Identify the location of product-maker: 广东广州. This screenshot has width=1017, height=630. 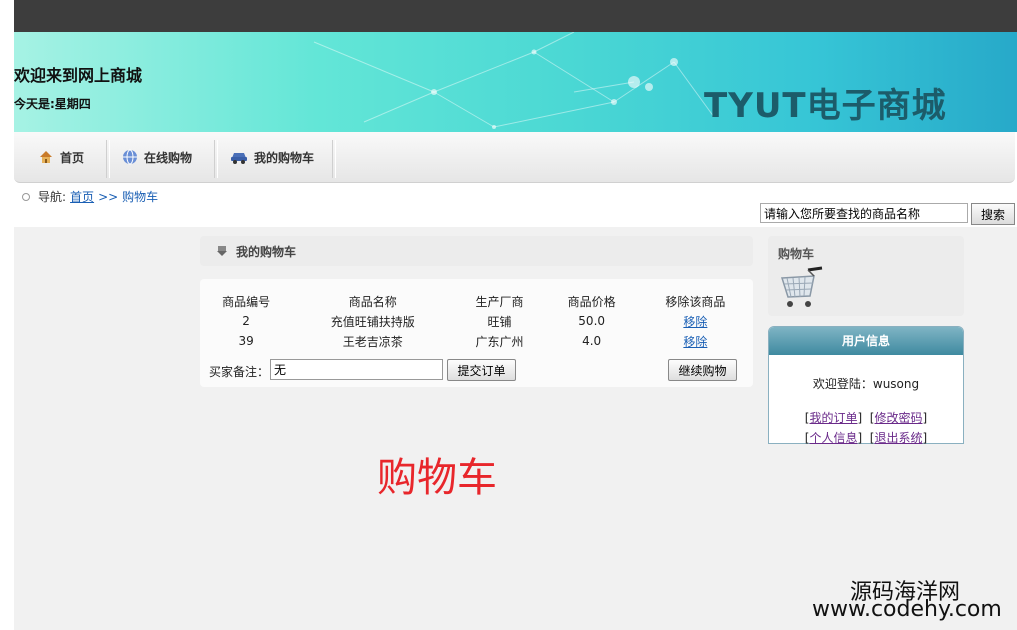
(499, 341).